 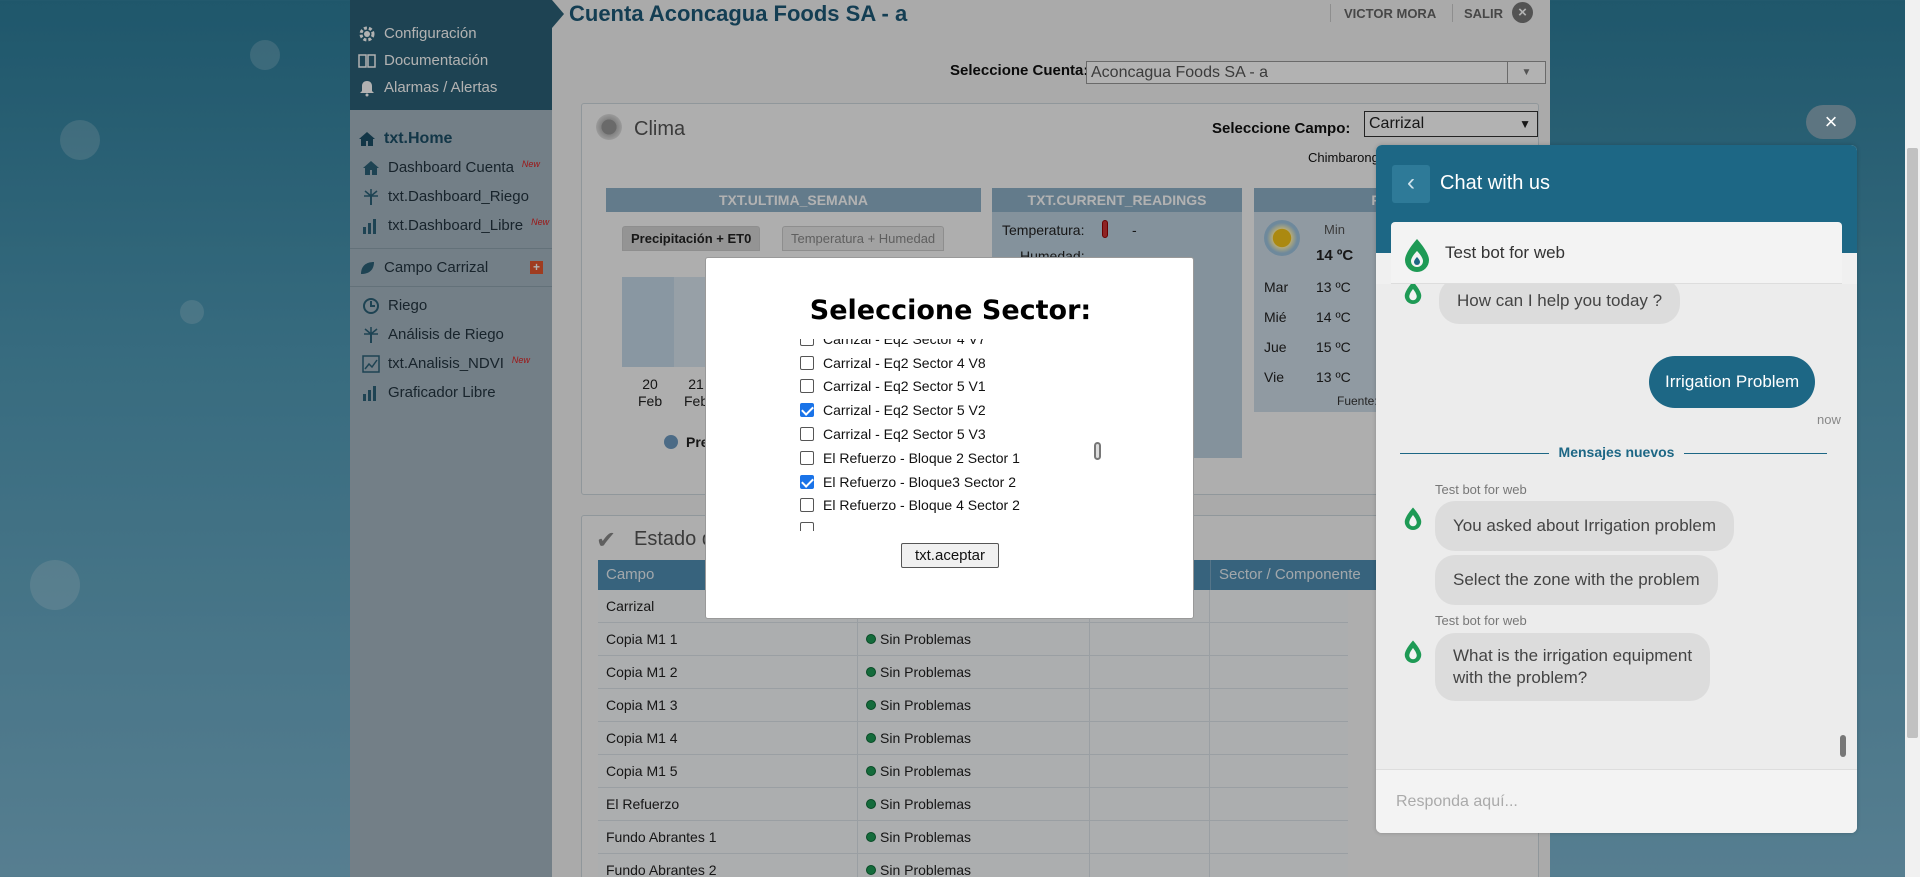 I want to click on sector-option: El Refuerzo - Bloque3 Sector 2, so click(x=950, y=482).